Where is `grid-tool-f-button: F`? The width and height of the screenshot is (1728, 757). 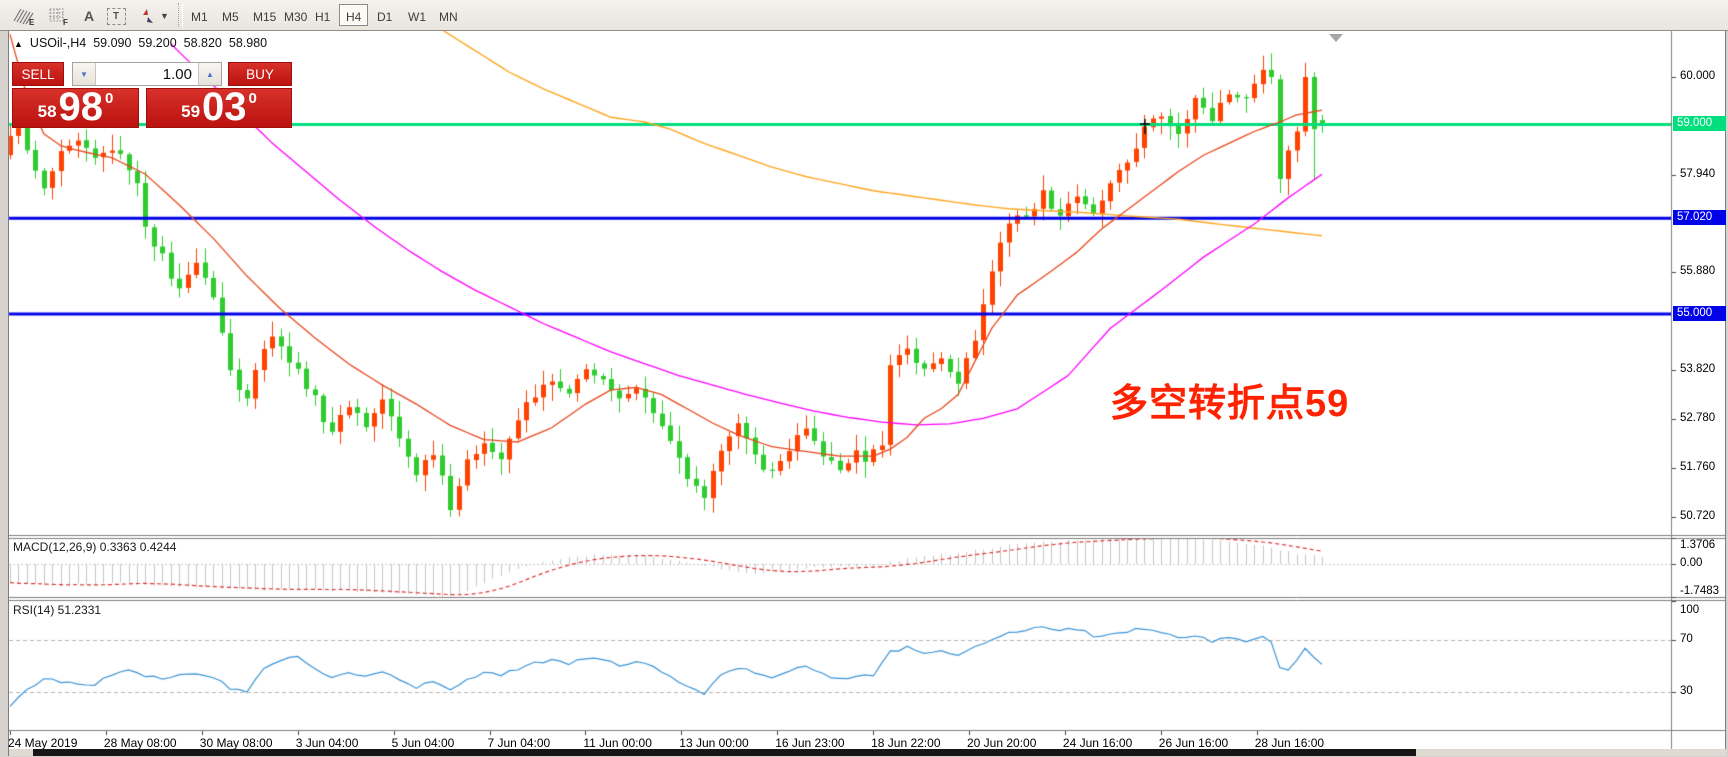 grid-tool-f-button: F is located at coordinates (59, 16).